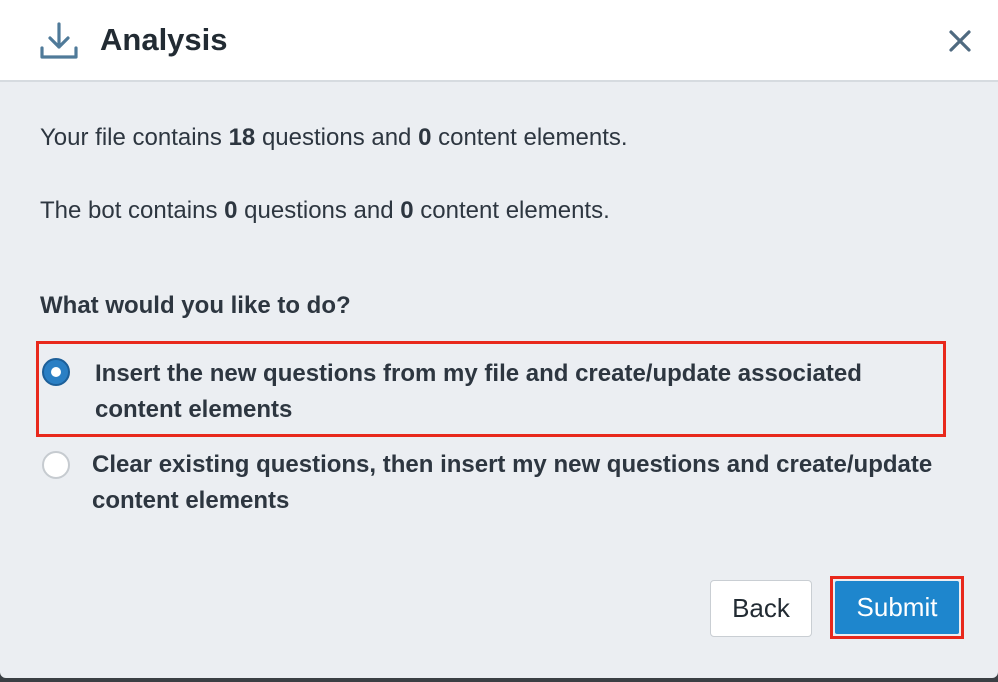  What do you see at coordinates (499, 41) in the screenshot?
I see `dialog-header: Analysis` at bounding box center [499, 41].